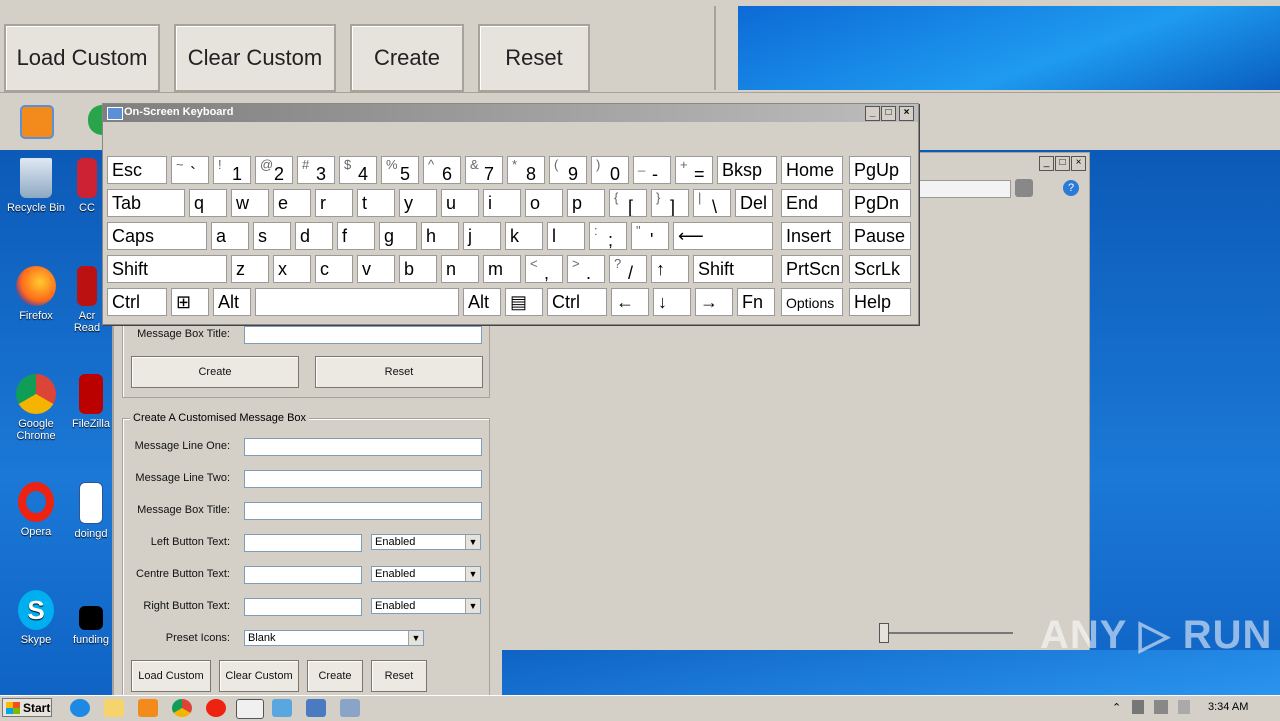 Image resolution: width=1280 pixels, height=721 pixels. Describe the element at coordinates (190, 170) in the screenshot. I see `key-`: ~ `` at that location.